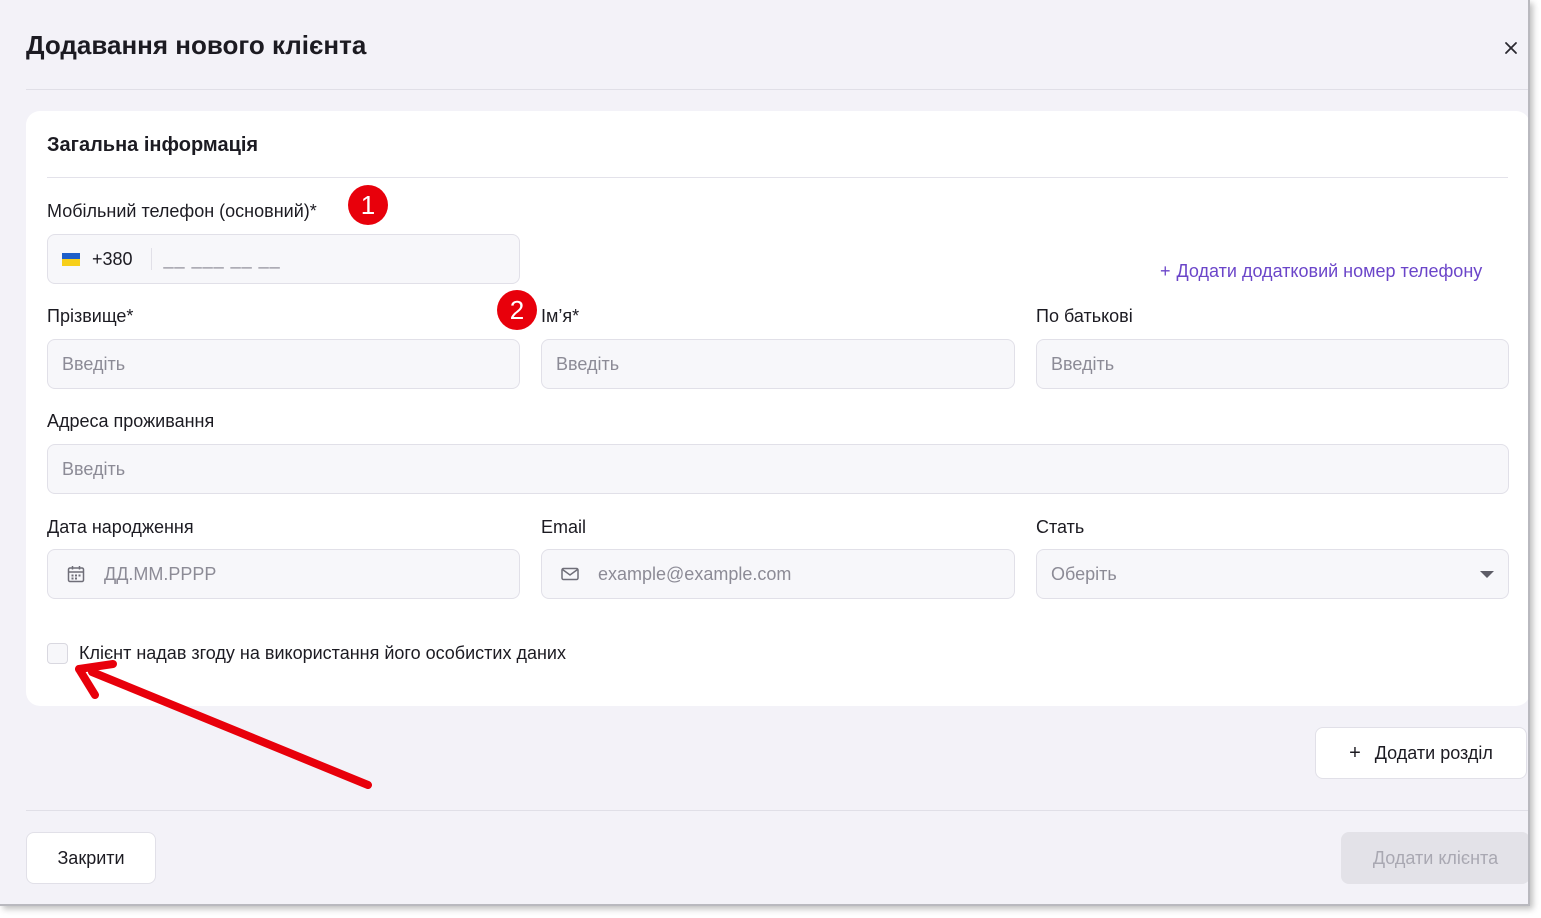  I want to click on phone-label: Мобільний телефон (основний)*, so click(182, 211).